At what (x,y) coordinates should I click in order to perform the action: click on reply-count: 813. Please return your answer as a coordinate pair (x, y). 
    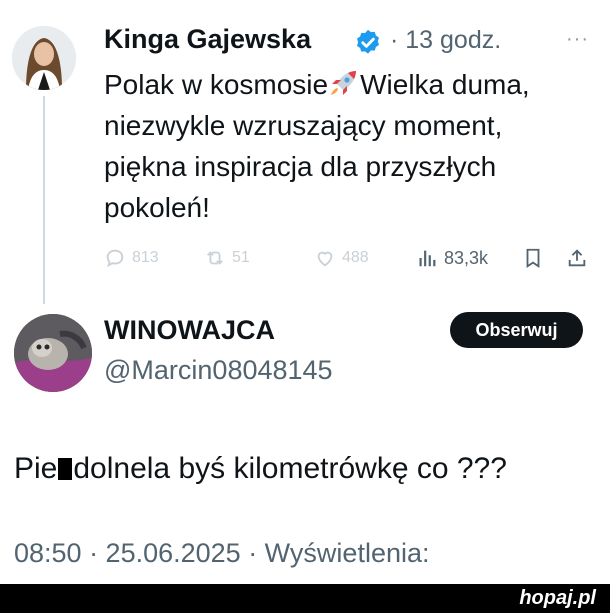
    Looking at the image, I should click on (145, 257).